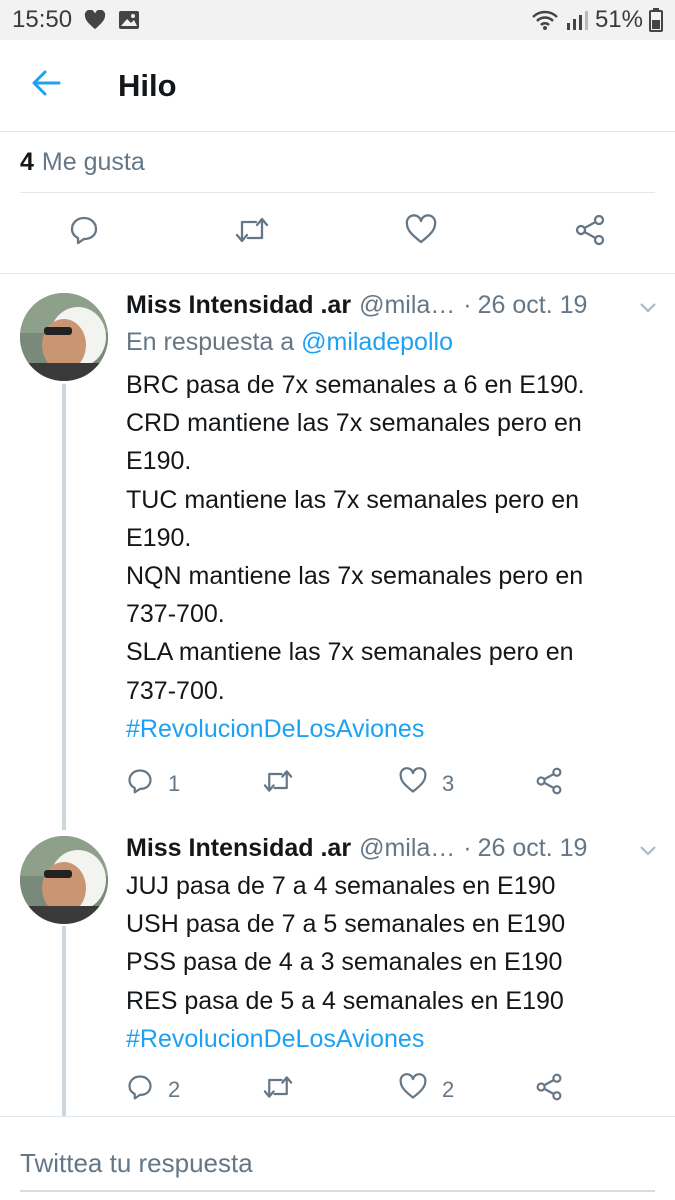  I want to click on reply-button, so click(84, 232).